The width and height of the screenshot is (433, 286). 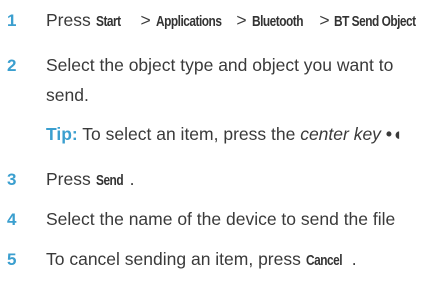 What do you see at coordinates (12, 65) in the screenshot?
I see `step-number: 2` at bounding box center [12, 65].